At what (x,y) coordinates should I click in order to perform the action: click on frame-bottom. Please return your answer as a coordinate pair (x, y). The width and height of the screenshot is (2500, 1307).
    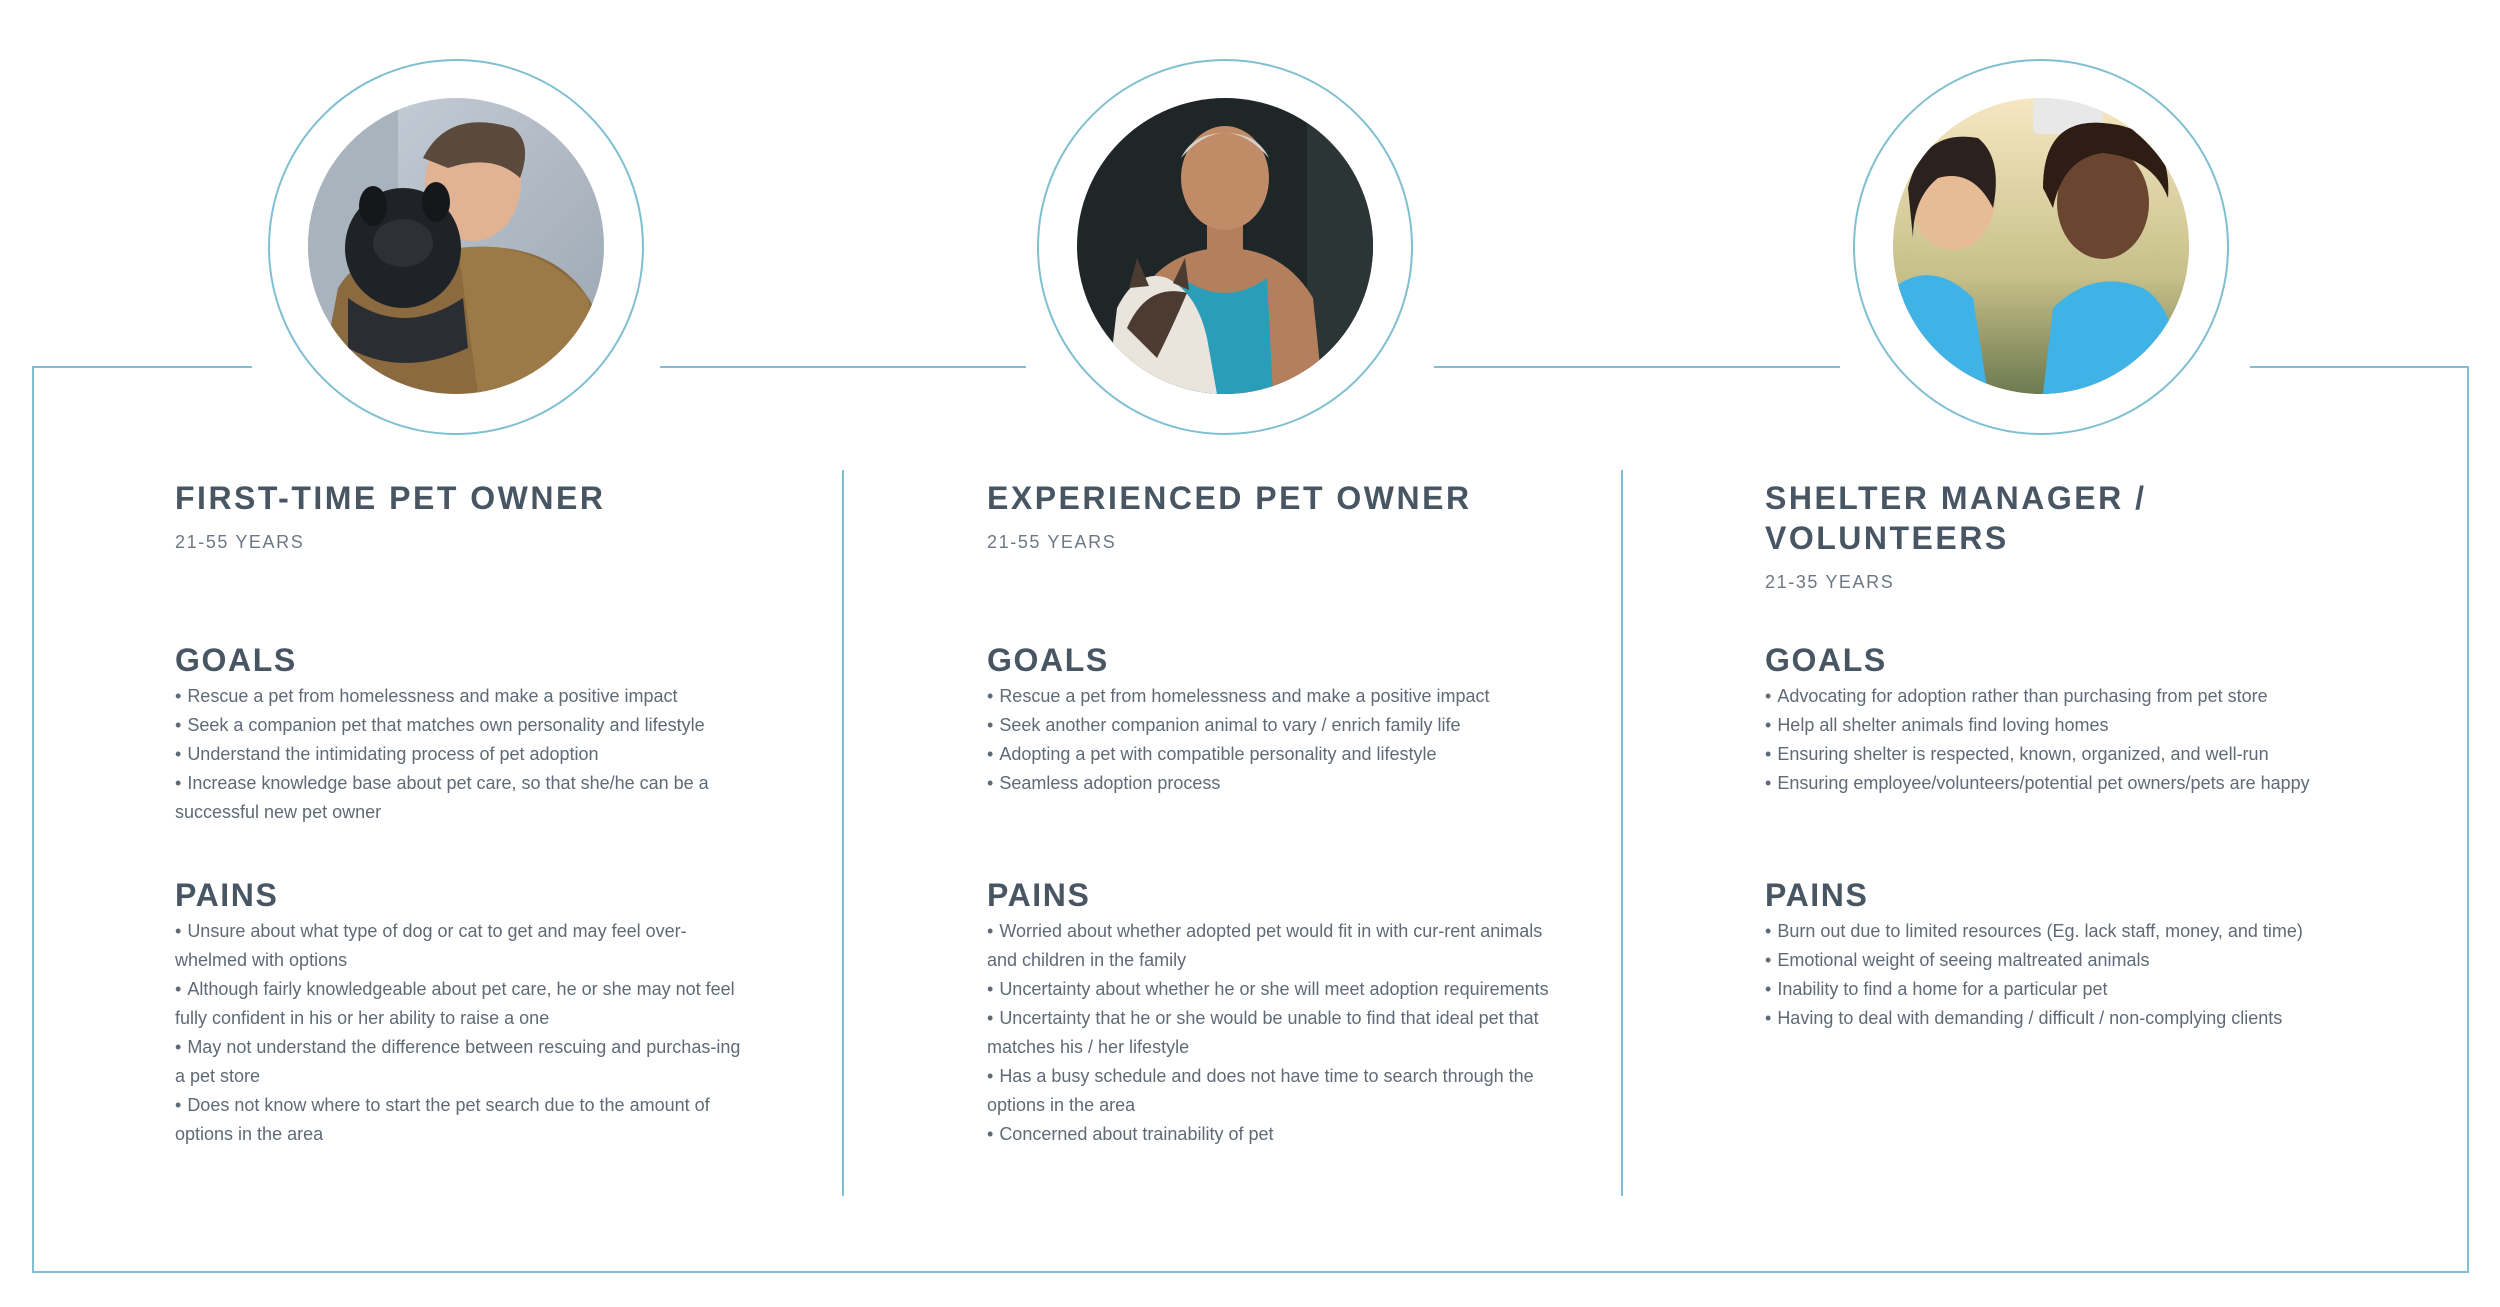
    Looking at the image, I should click on (1250, 1272).